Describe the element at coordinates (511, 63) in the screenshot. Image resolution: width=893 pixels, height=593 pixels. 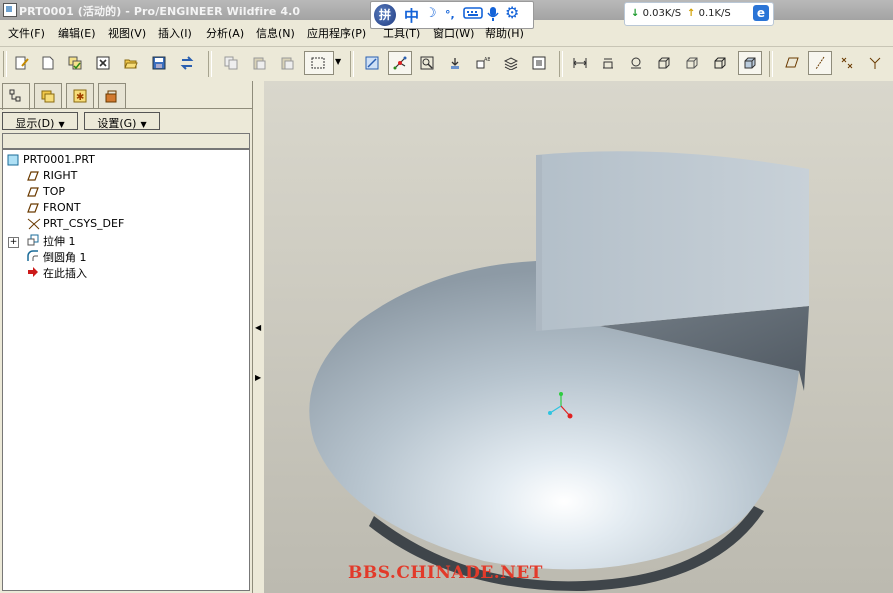
I see `layers-button` at that location.